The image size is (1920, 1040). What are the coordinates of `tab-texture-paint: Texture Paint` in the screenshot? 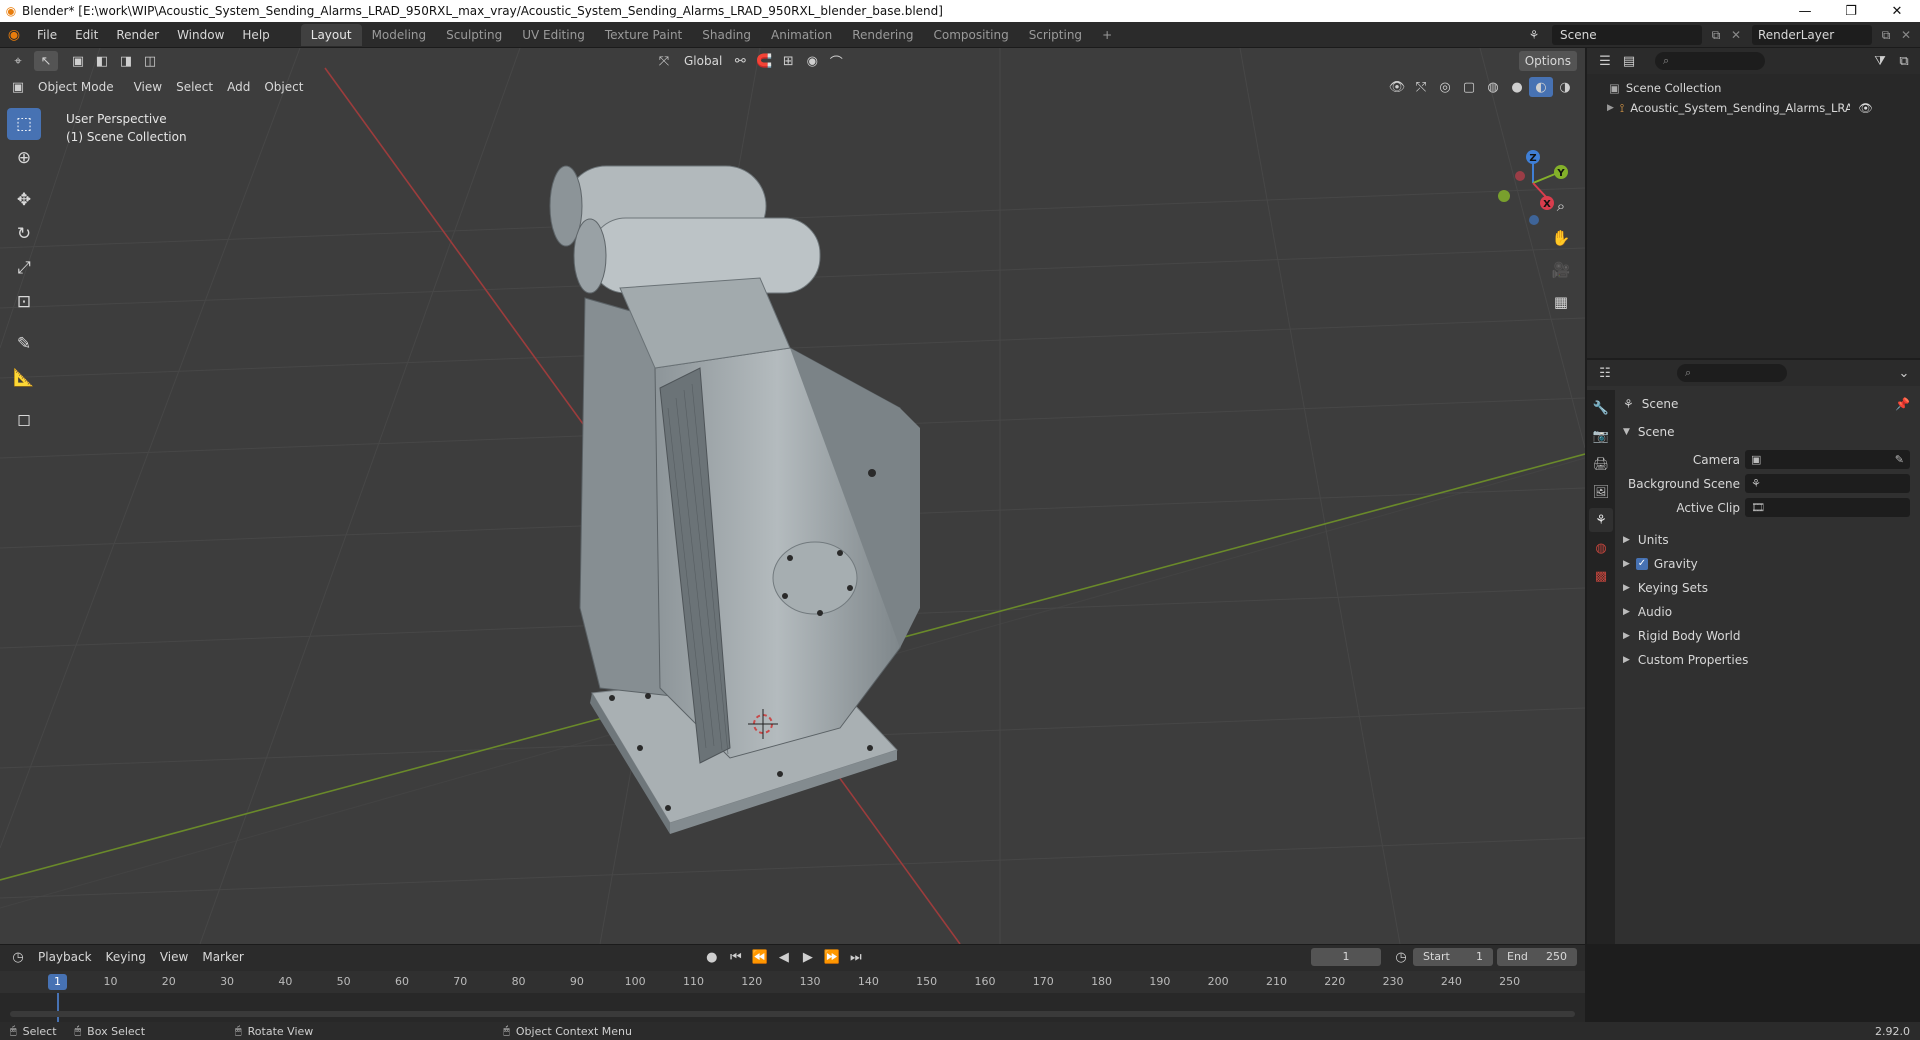 It's located at (643, 35).